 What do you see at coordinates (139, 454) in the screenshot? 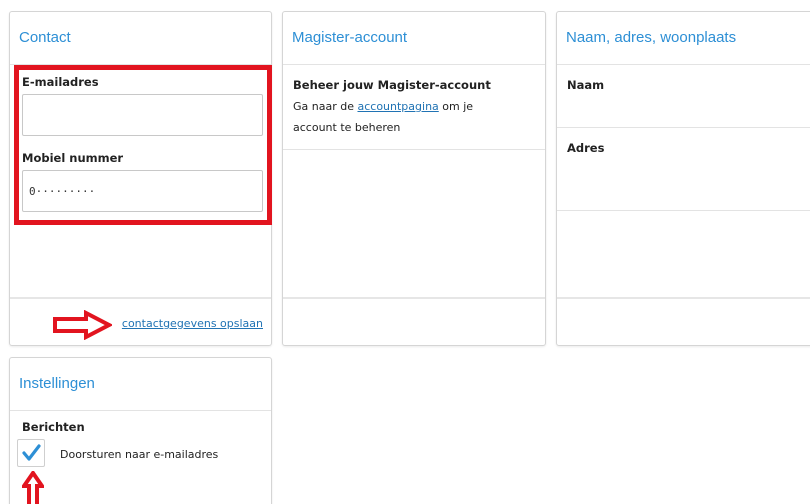
I see `forward-email-label: Doorsturen naar e-mailadres` at bounding box center [139, 454].